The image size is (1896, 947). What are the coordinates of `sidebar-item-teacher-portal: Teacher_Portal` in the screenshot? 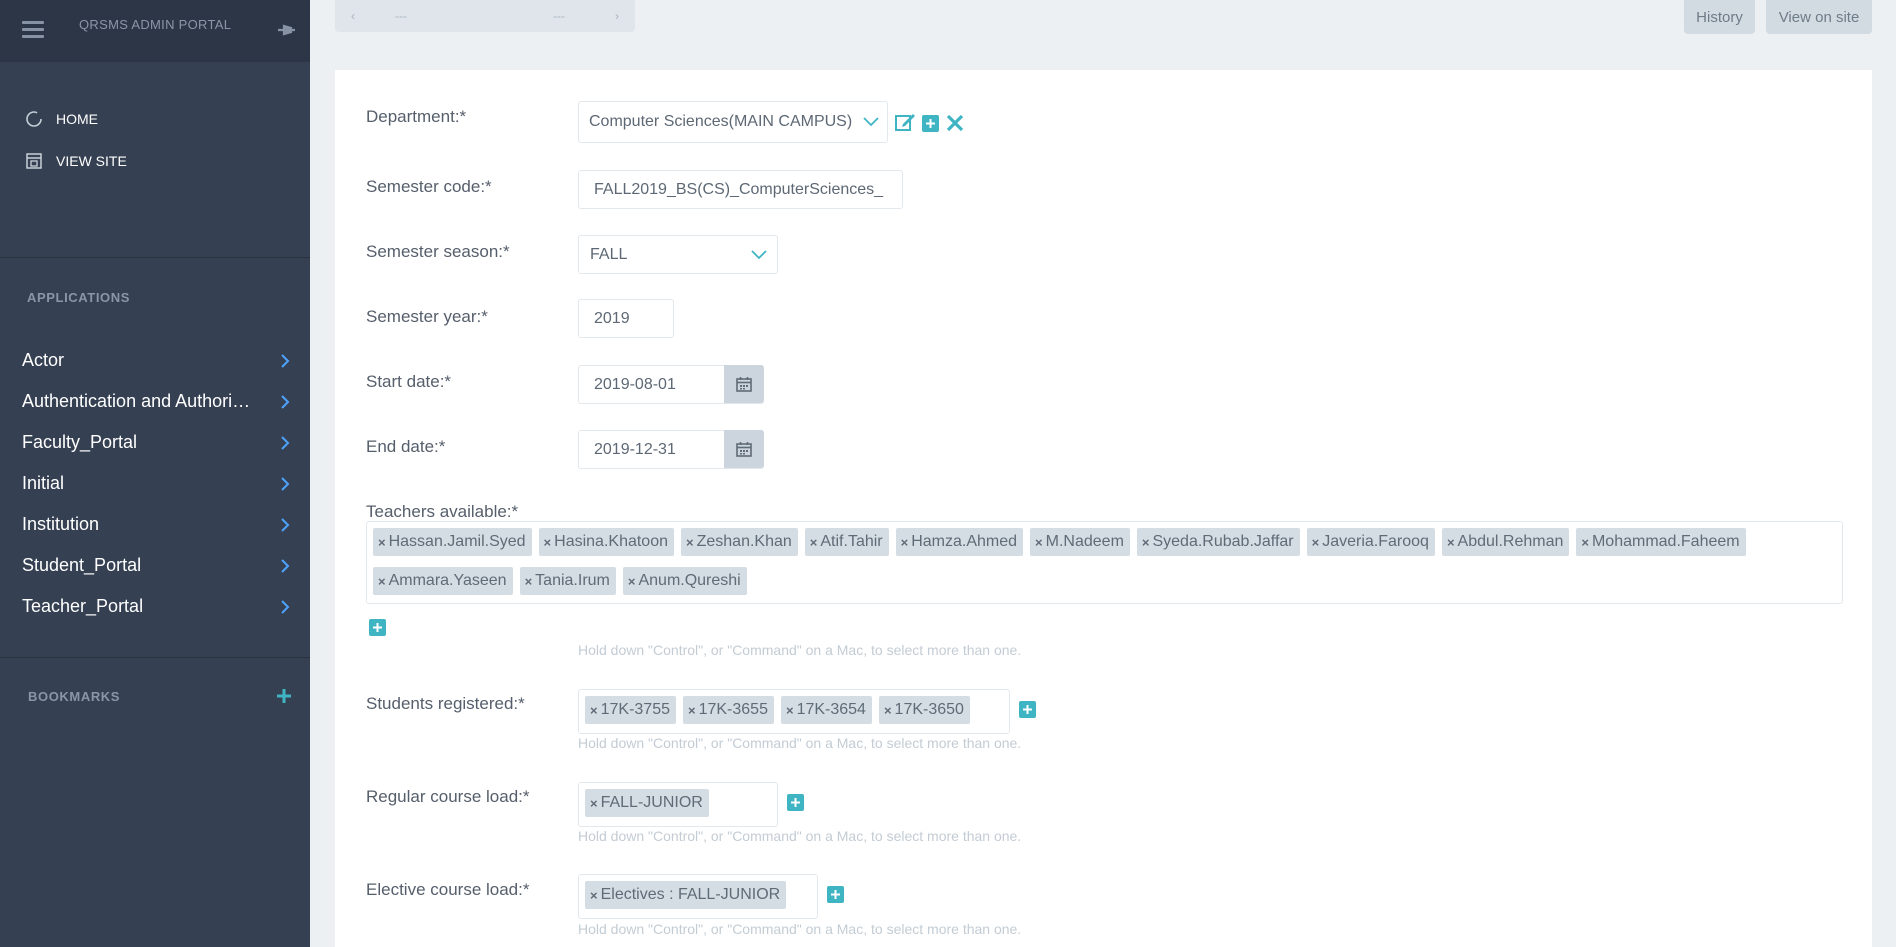 It's located at (155, 606).